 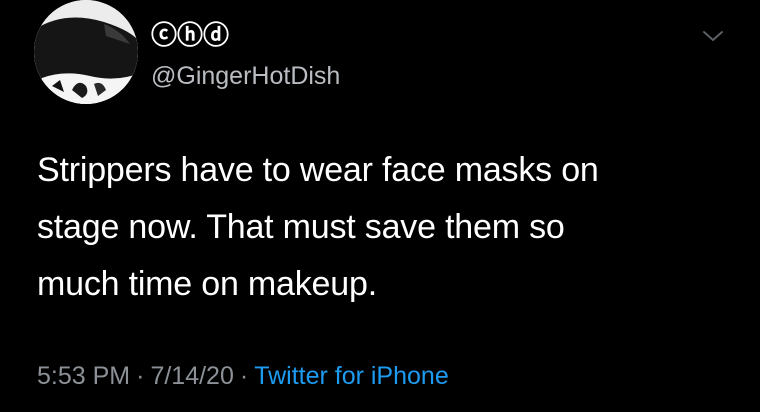 I want to click on chevron-down-icon, so click(x=713, y=36).